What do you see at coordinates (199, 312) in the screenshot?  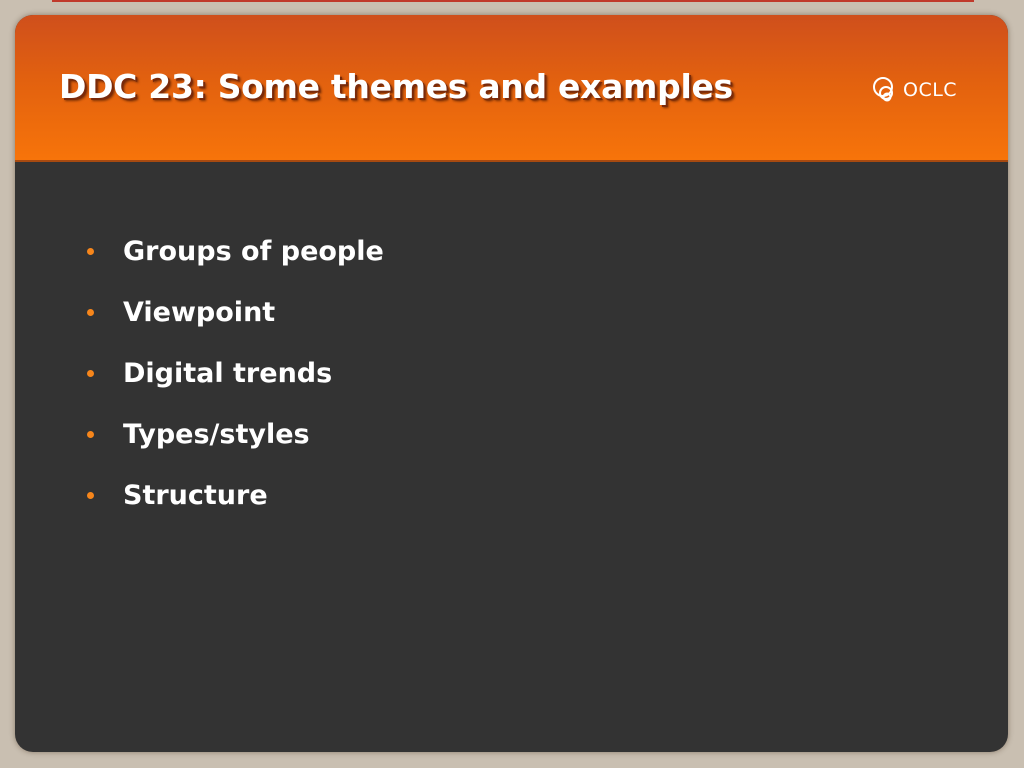 I see `bullet-text: Viewpoint` at bounding box center [199, 312].